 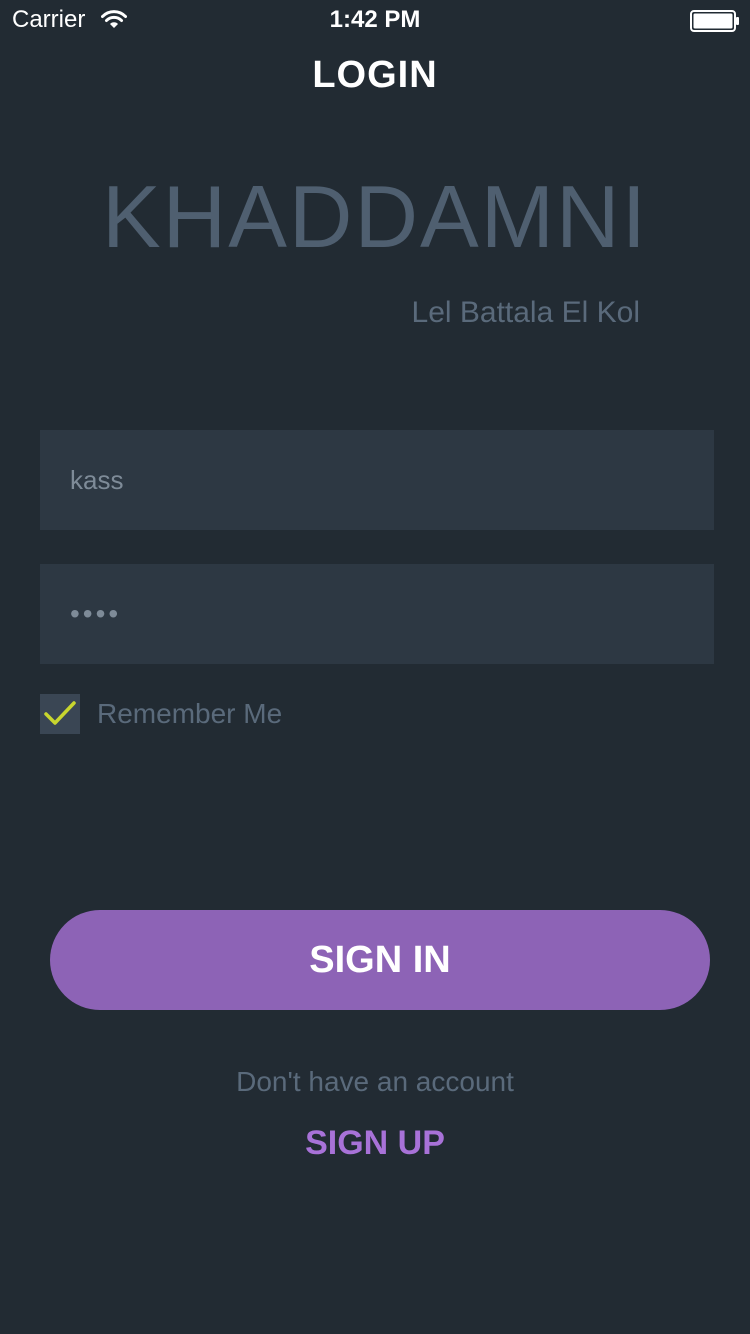 I want to click on remember-me-row: Remember Me, so click(x=161, y=714).